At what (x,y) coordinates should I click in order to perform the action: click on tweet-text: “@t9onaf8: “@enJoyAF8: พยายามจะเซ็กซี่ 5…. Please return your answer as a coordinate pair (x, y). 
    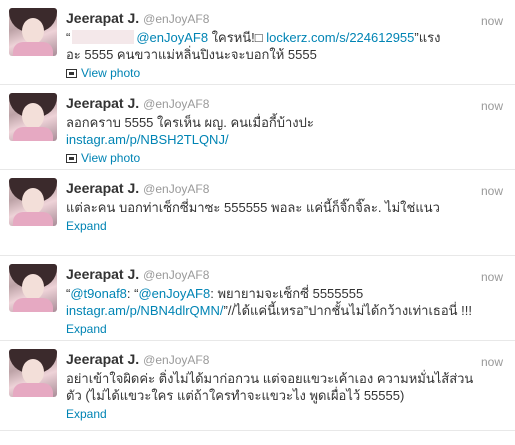
    Looking at the image, I should click on (285, 302).